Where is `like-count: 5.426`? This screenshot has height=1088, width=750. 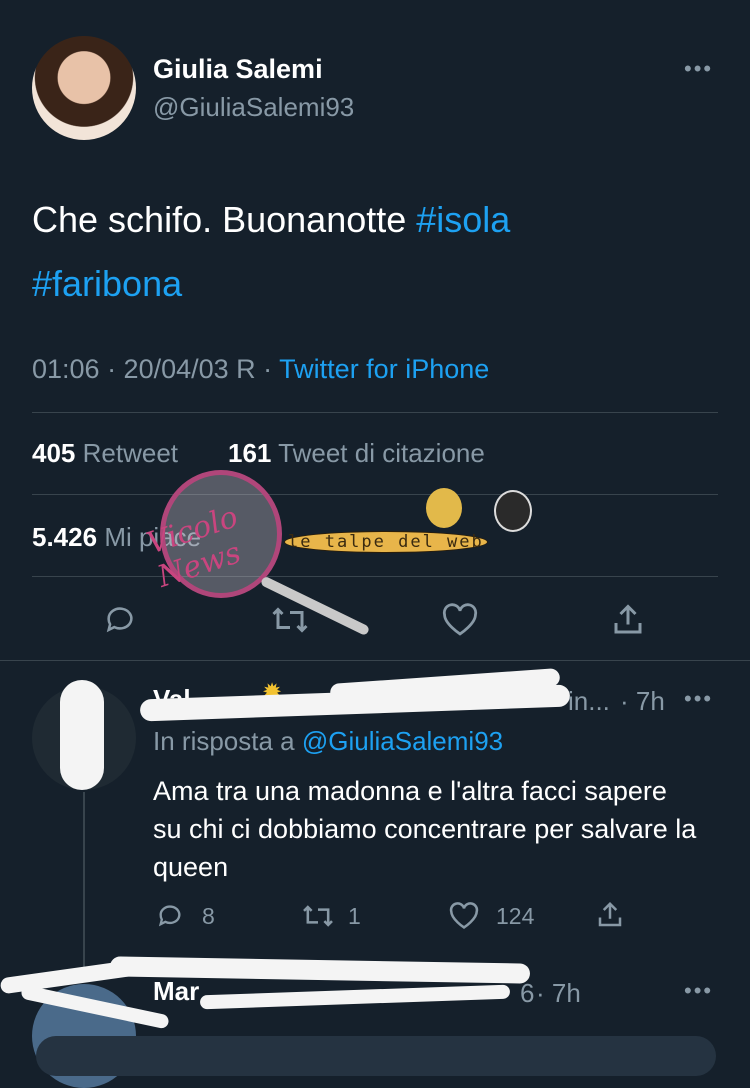 like-count: 5.426 is located at coordinates (65, 537).